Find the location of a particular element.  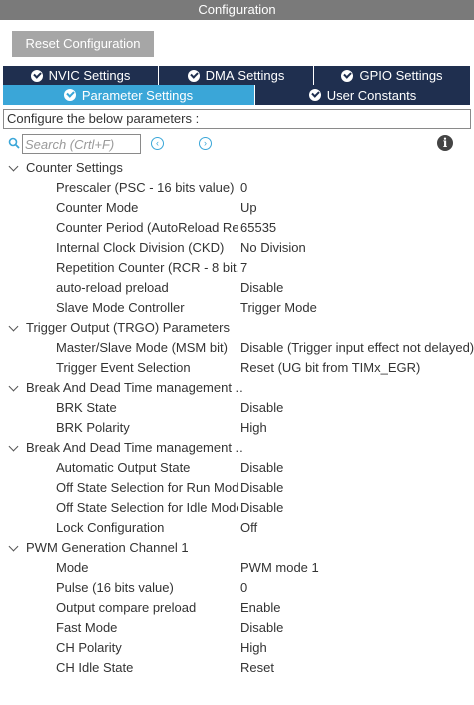

param-row: Internal Clock Division (CKD) No Division is located at coordinates (237, 248).